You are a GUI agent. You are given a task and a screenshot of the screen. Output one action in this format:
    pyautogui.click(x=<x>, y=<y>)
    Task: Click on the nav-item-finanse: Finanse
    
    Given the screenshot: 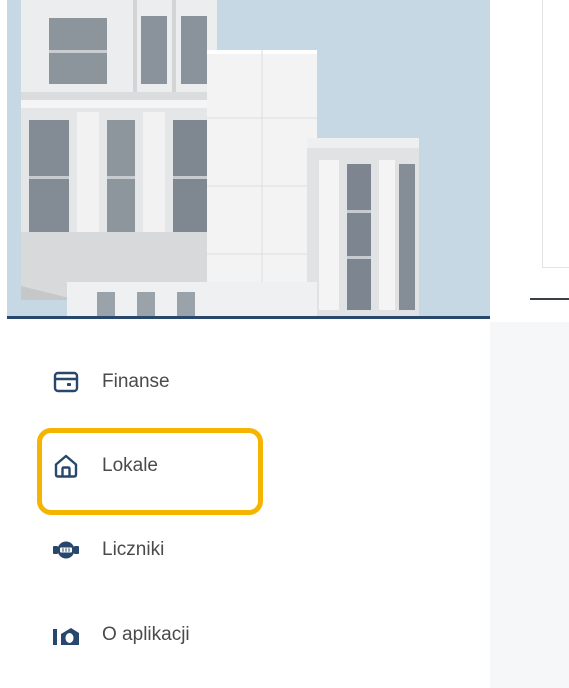 What is the action you would take?
    pyautogui.click(x=111, y=382)
    